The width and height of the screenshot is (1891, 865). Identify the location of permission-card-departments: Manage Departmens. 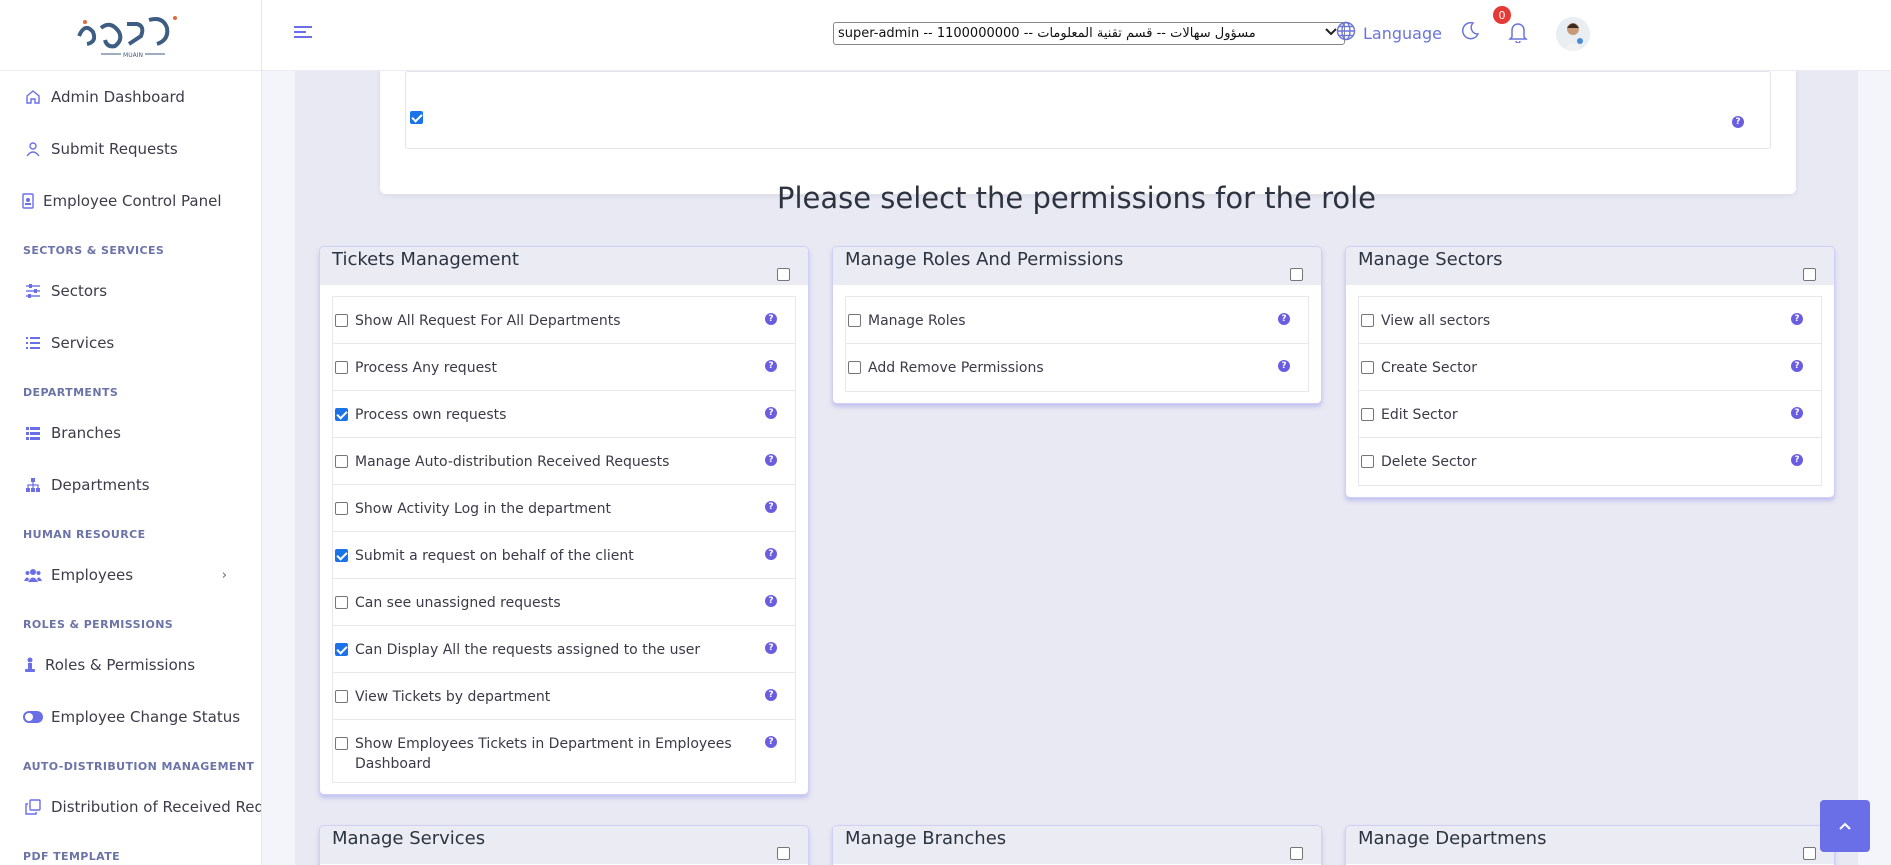
(1590, 845).